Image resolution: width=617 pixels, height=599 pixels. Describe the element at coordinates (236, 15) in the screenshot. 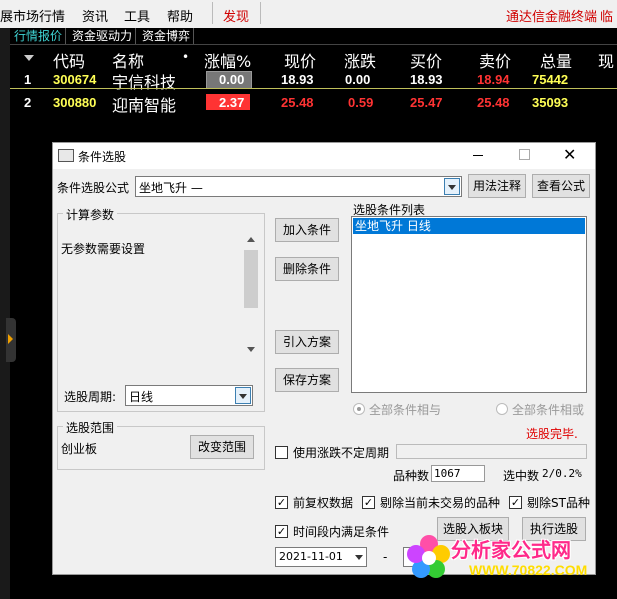

I see `menu-discover: 发现` at that location.